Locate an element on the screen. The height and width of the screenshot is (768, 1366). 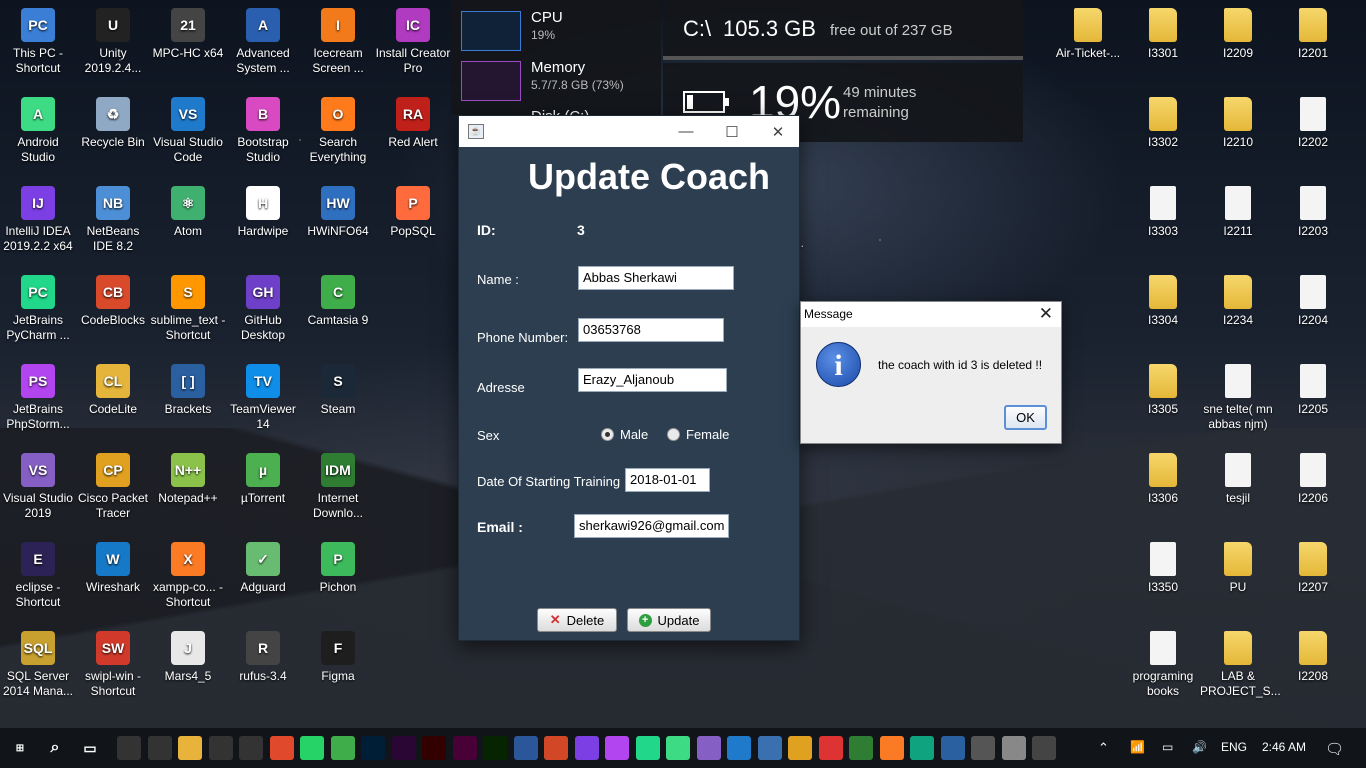
desktop-icon: PC This PC - Shortcut is located at coordinates (38, 42).